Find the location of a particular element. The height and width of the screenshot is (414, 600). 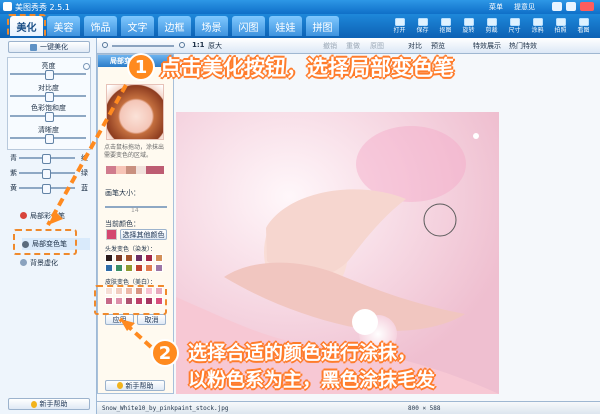

step-two-line2: 以粉色系为主，黑色涂抹毛发 is located at coordinates (312, 380).